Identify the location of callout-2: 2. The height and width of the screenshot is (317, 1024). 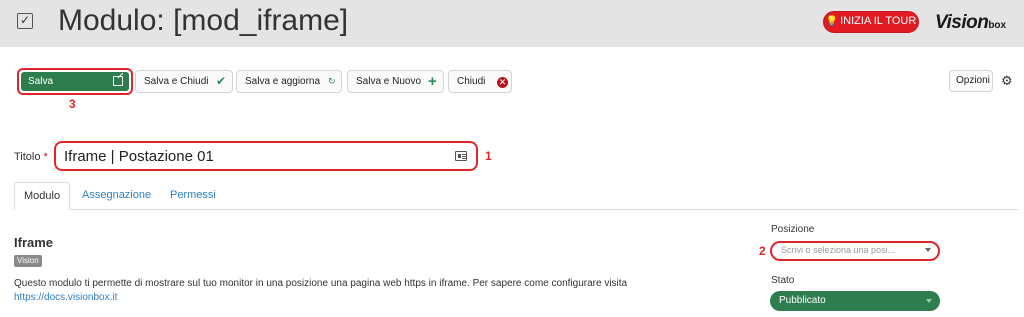
(762, 251).